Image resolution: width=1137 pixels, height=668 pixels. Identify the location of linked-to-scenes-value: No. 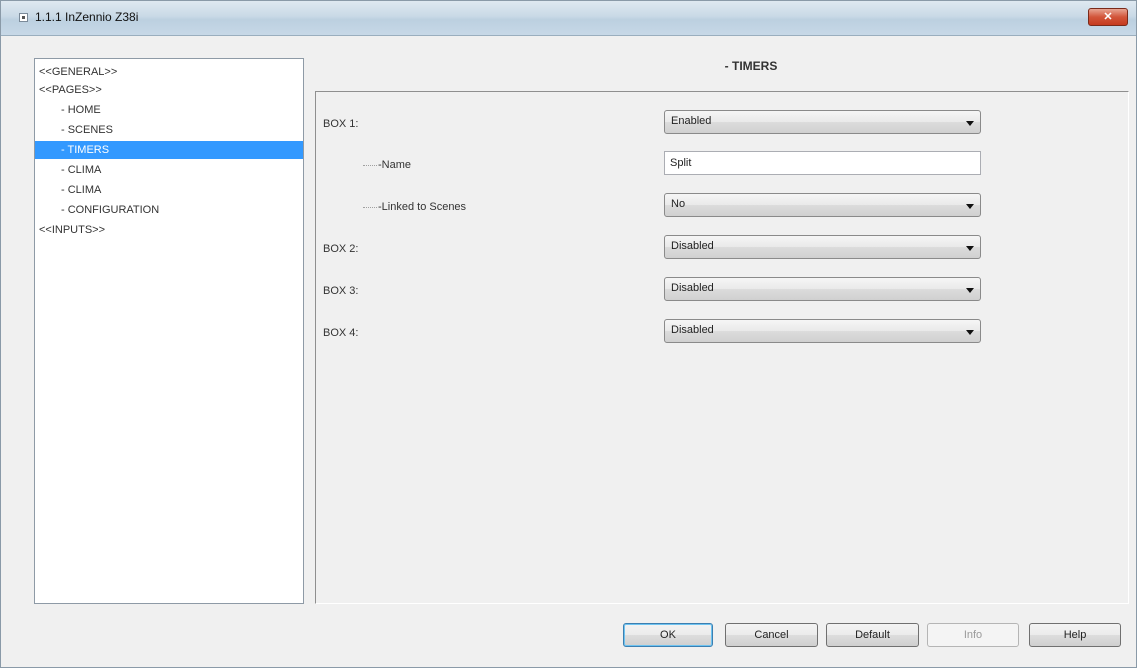
(678, 204).